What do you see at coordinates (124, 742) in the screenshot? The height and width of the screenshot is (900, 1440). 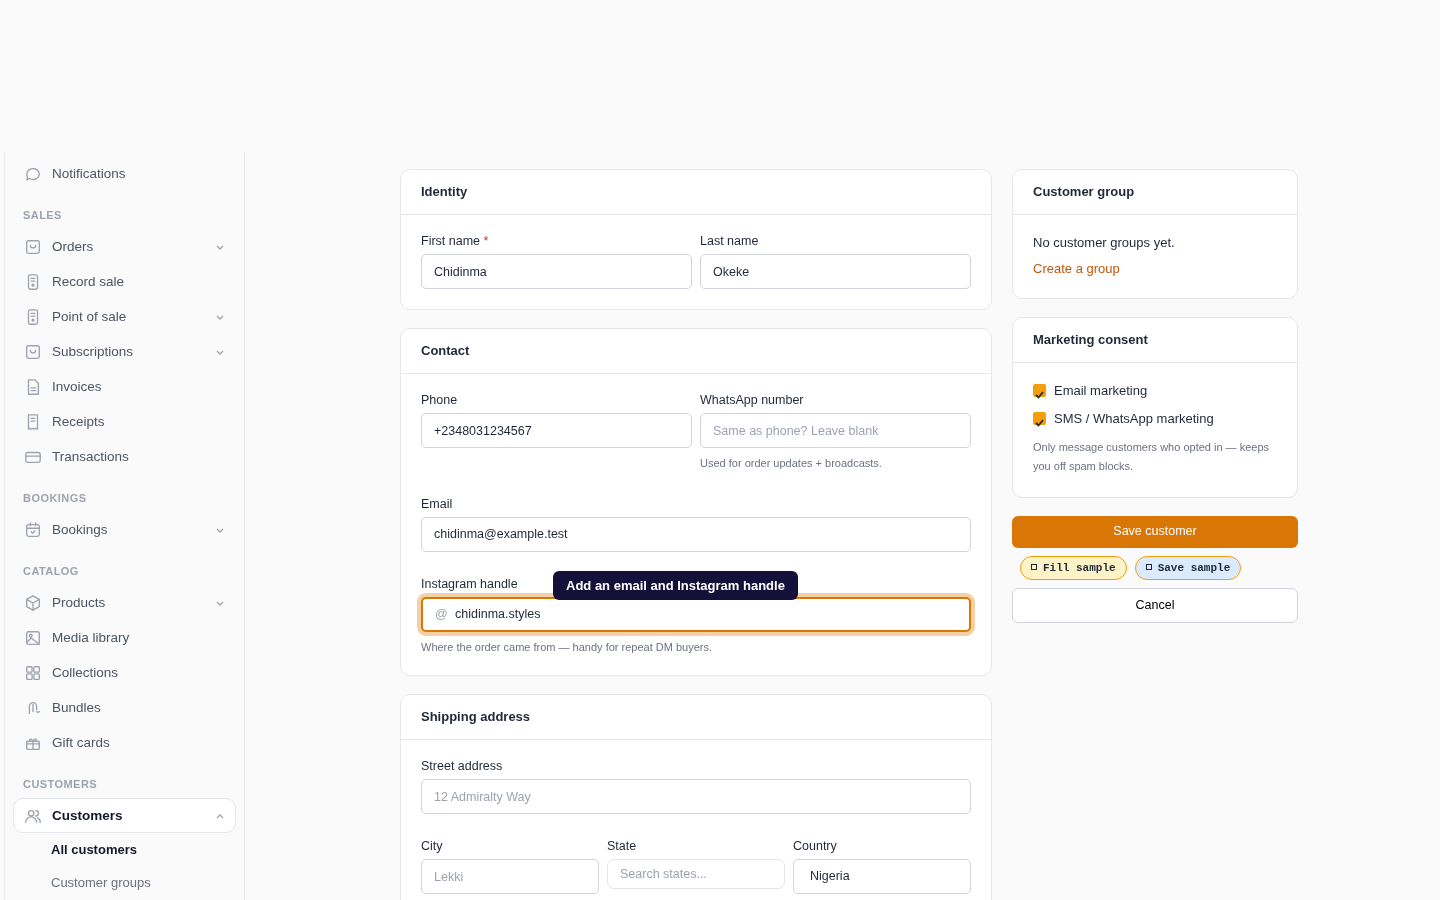 I see `sidebar-item: Gift cards` at bounding box center [124, 742].